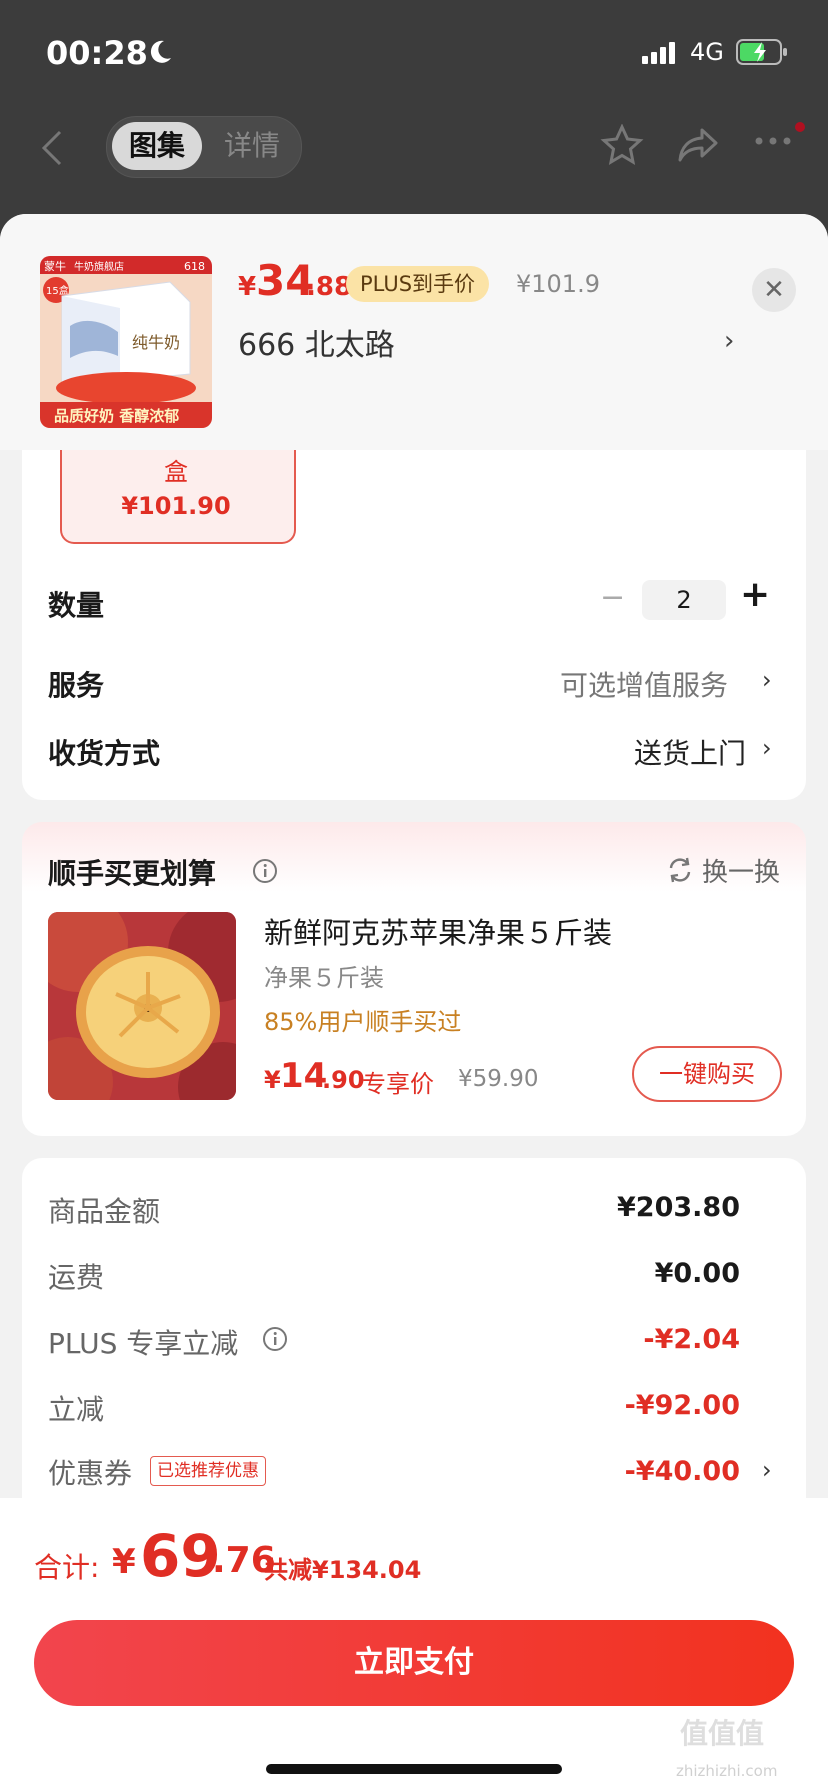  I want to click on price-decimal: .88, so click(329, 287).